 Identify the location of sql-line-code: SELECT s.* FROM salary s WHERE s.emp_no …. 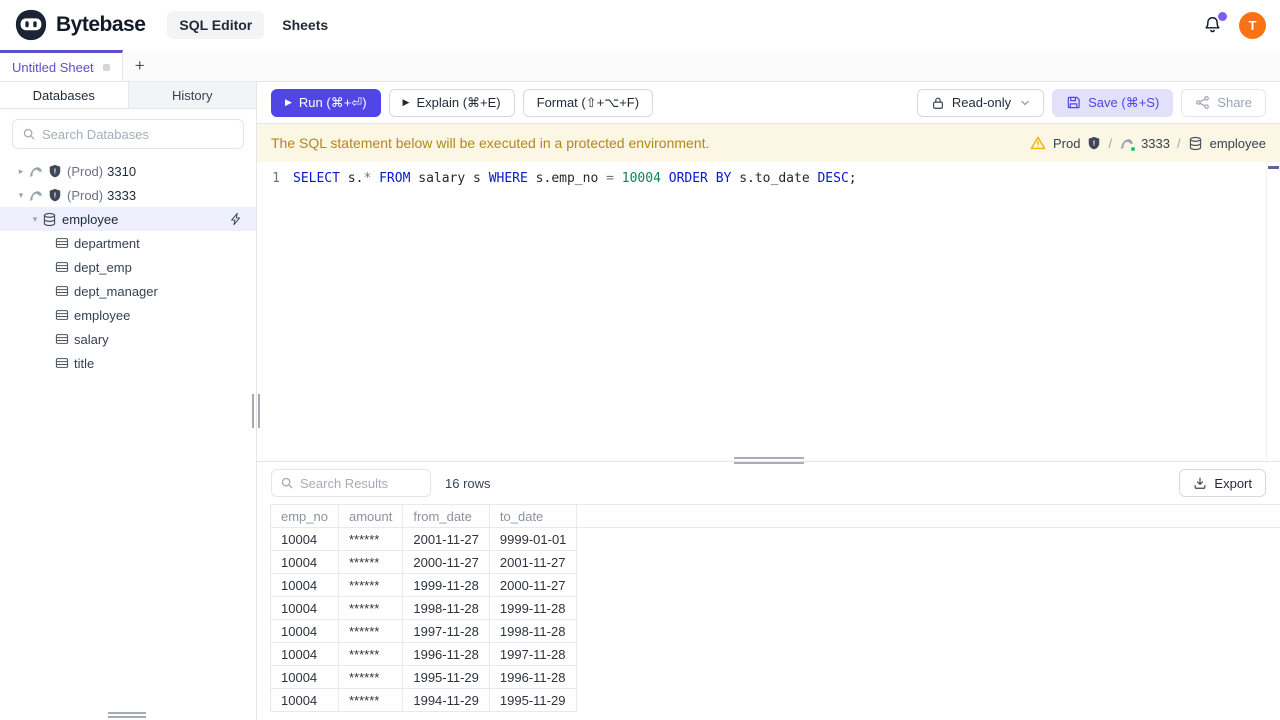
(575, 178).